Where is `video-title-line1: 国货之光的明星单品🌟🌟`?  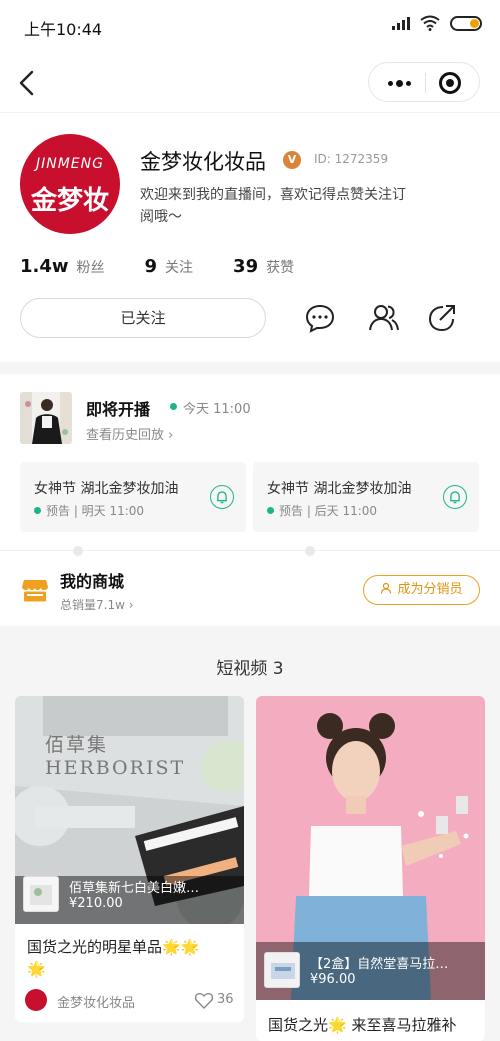
video-title-line1: 国货之光的明星单品🌟🌟 is located at coordinates (113, 947).